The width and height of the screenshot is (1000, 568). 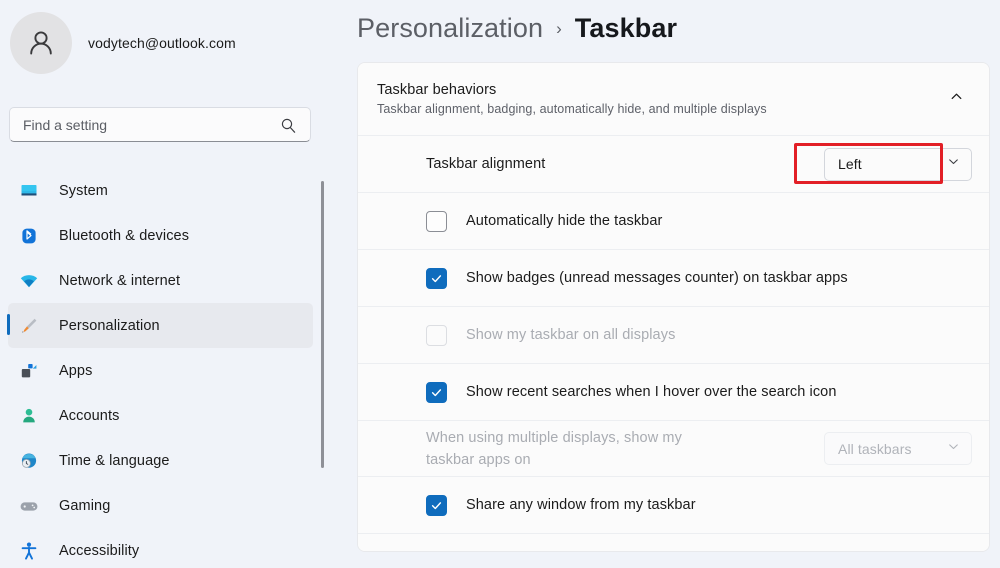 I want to click on multi-display-taskbar-apps-dropdown: All taskbars, so click(x=898, y=448).